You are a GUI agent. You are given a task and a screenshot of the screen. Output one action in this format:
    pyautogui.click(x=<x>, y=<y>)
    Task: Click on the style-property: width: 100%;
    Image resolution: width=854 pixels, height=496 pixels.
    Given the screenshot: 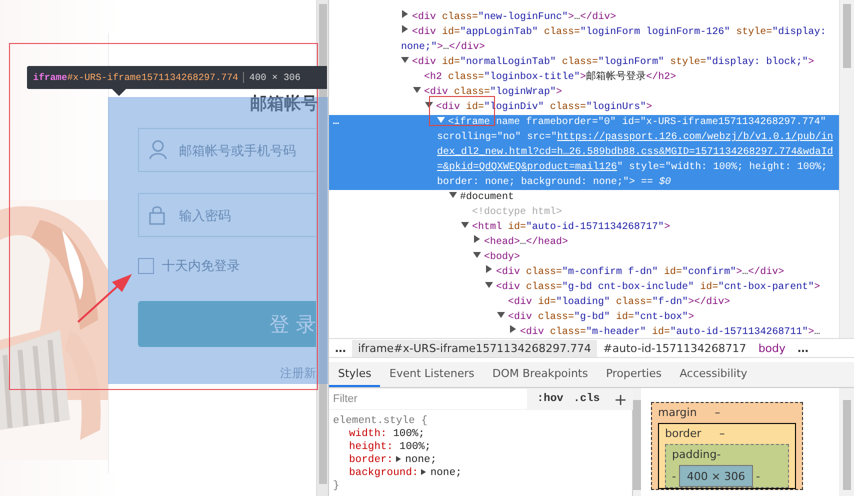 What is the action you would take?
    pyautogui.click(x=387, y=434)
    